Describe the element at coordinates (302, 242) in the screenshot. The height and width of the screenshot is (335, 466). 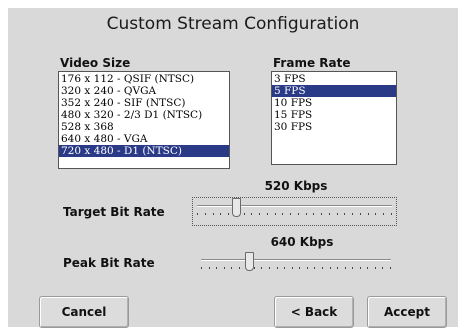
I see `peak-bit-rate-value: 640 Kbps` at that location.